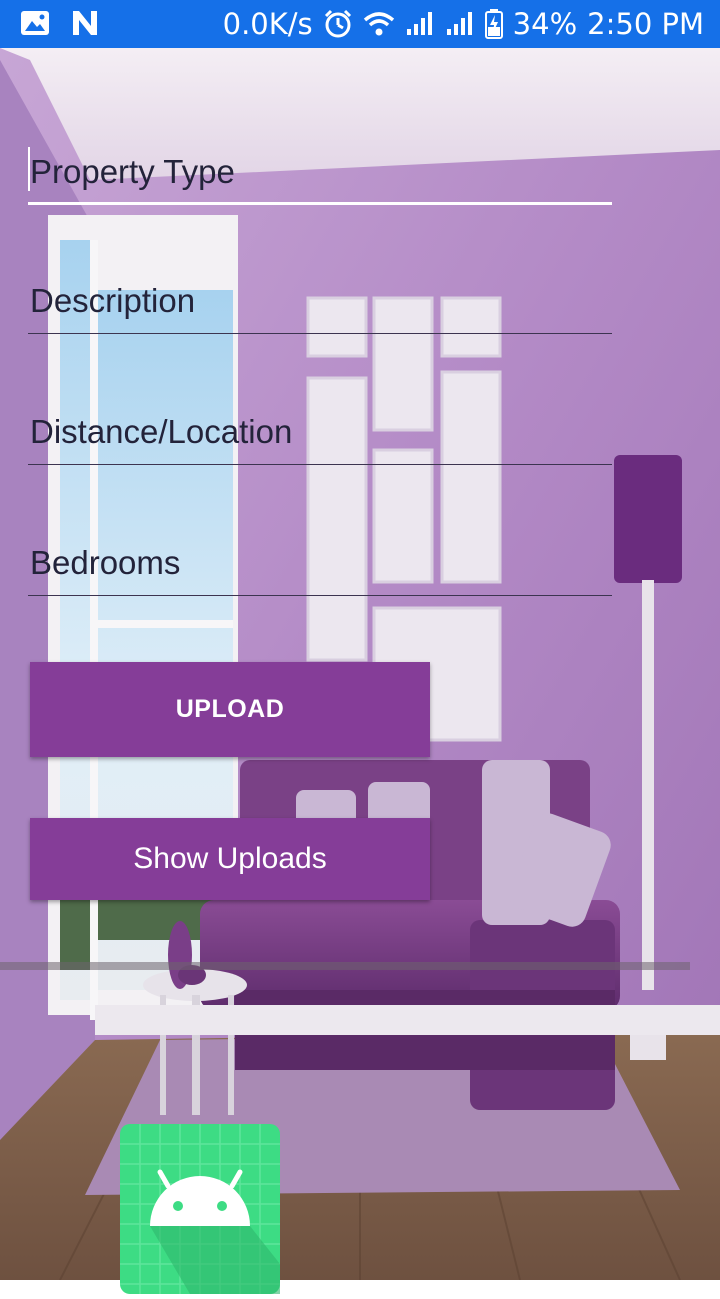 Image resolution: width=720 pixels, height=1299 pixels. I want to click on property-type-input, so click(320, 172).